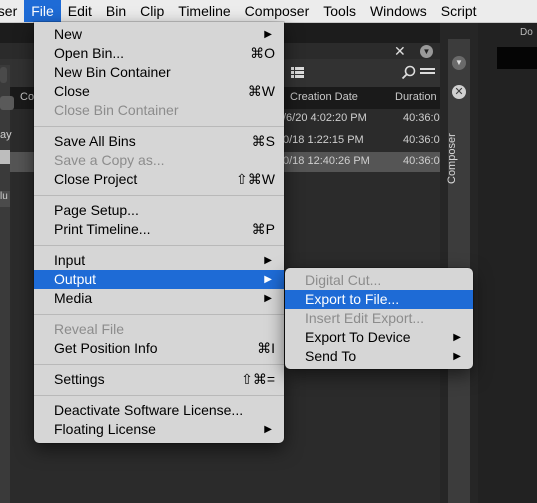  What do you see at coordinates (159, 141) in the screenshot?
I see `file-menu-item-save-all-bins: Save All Bins ⌘S` at bounding box center [159, 141].